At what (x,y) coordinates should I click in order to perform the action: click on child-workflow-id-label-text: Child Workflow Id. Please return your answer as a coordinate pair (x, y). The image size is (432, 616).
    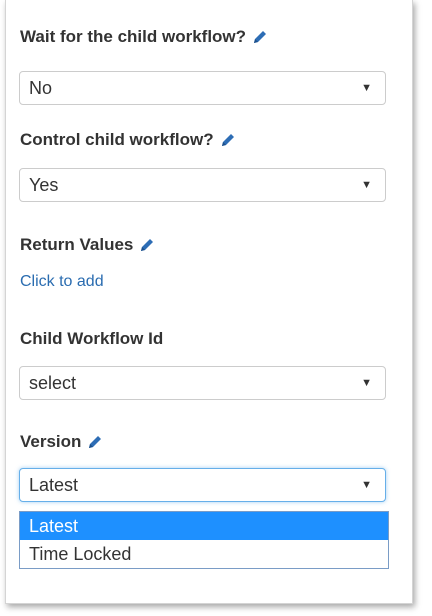
    Looking at the image, I should click on (92, 338).